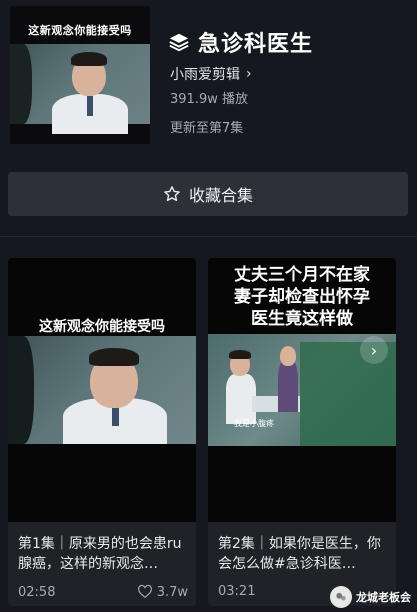 The image size is (417, 612). Describe the element at coordinates (208, 236) in the screenshot. I see `divider` at that location.